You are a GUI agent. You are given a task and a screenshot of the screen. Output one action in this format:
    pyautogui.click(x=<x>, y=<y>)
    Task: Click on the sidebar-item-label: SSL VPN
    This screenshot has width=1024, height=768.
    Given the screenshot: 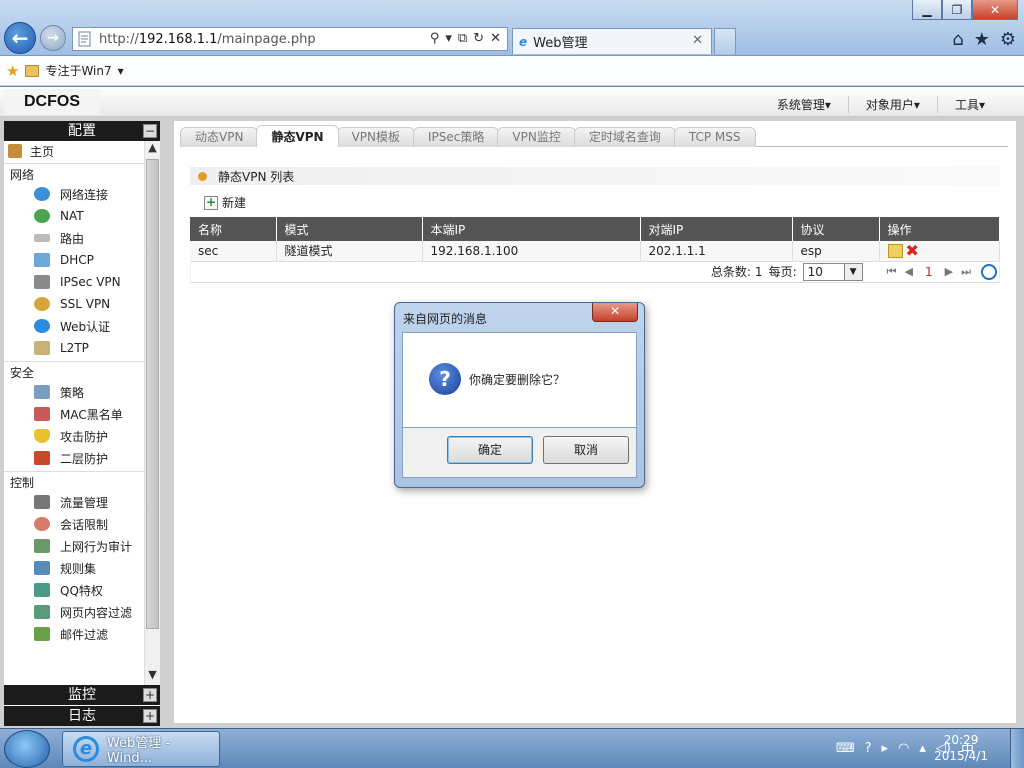 What is the action you would take?
    pyautogui.click(x=85, y=304)
    